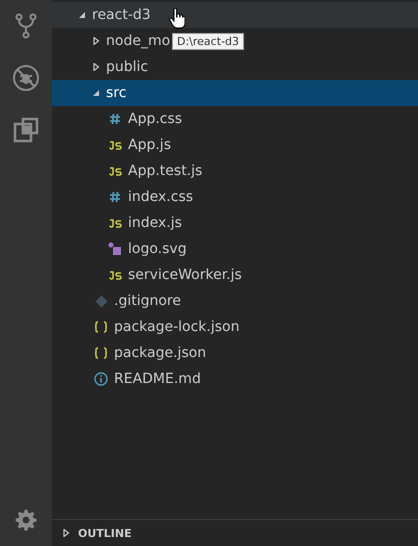  I want to click on file-item: logo.svg, so click(120, 249).